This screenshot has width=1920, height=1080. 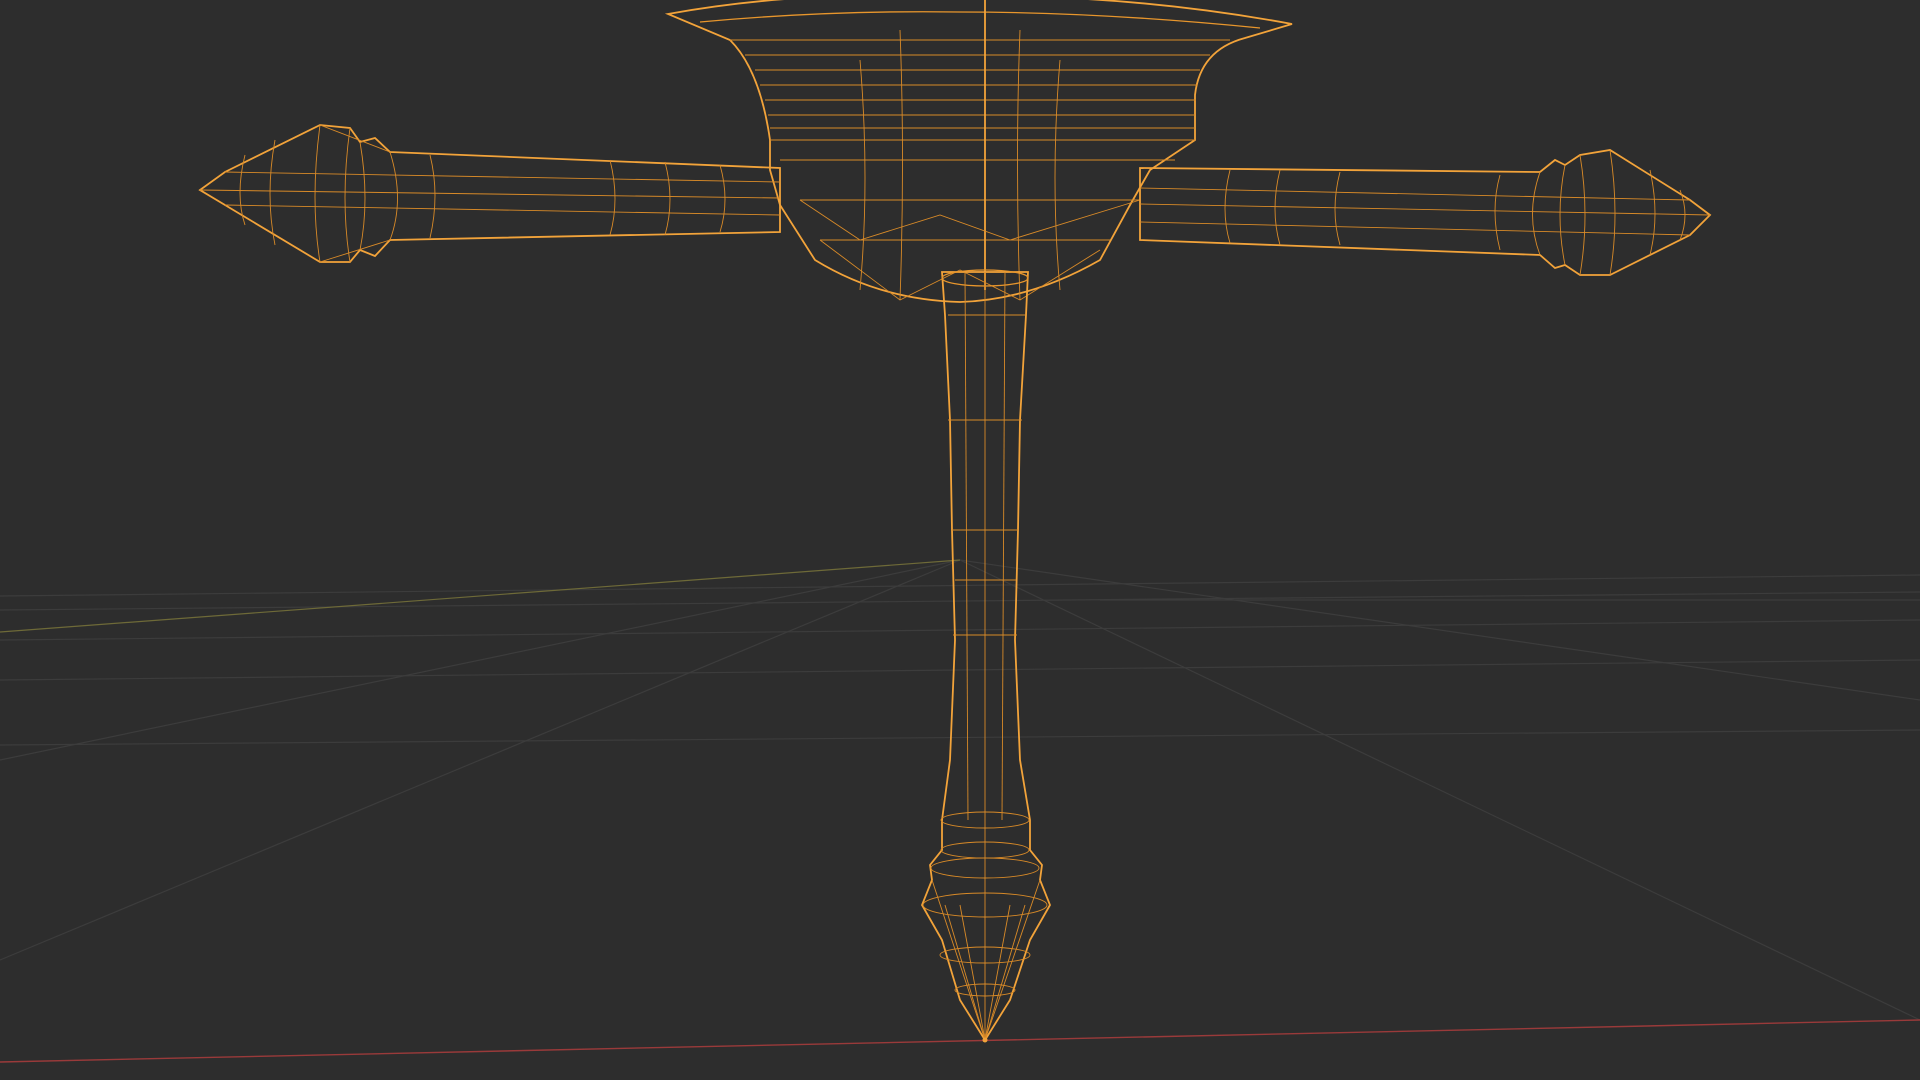 I want to click on object-origin-point, so click(x=985, y=1040).